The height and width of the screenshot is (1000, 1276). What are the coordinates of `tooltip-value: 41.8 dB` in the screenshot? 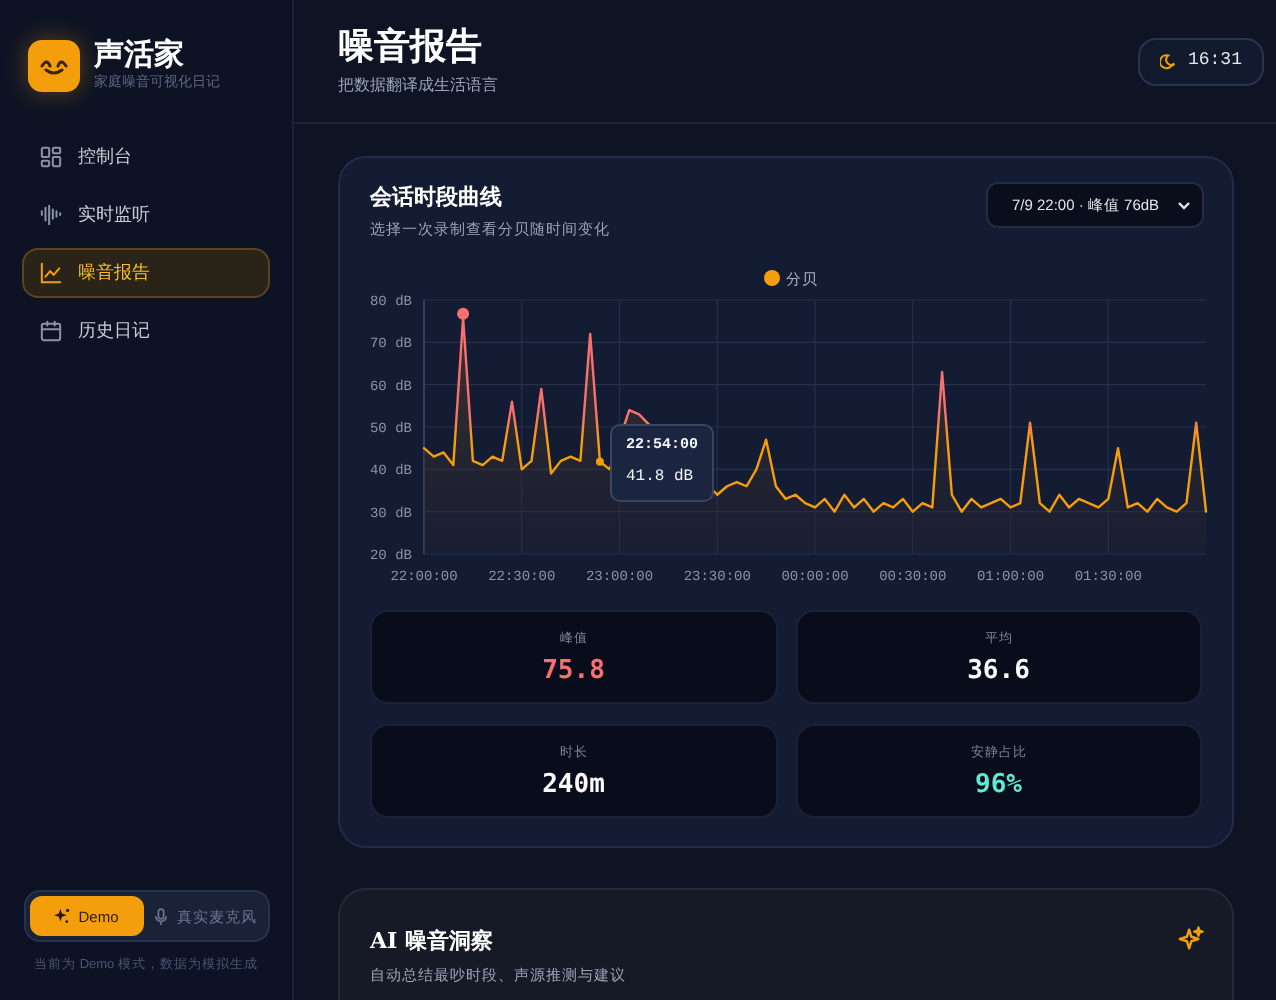 It's located at (660, 477).